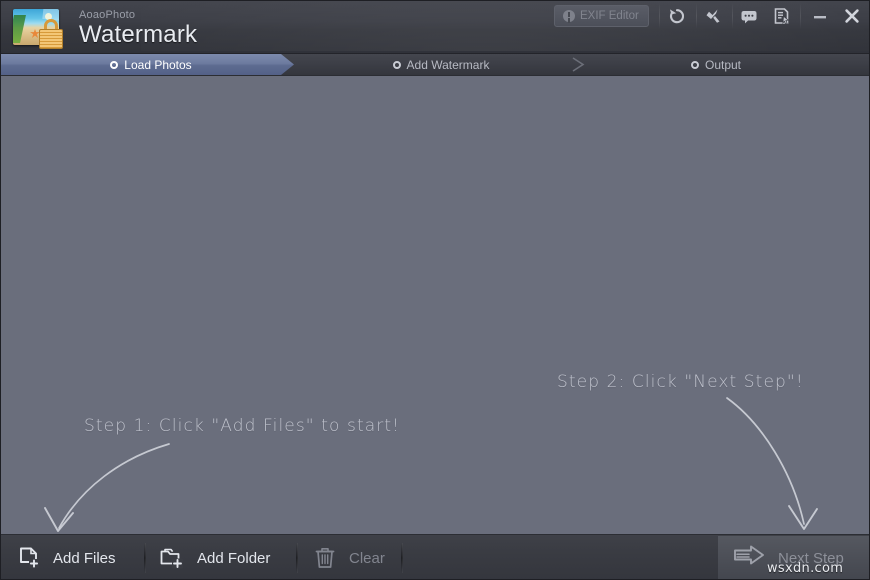 This screenshot has width=870, height=580. What do you see at coordinates (750, 558) in the screenshot?
I see `arrow-right-icon` at bounding box center [750, 558].